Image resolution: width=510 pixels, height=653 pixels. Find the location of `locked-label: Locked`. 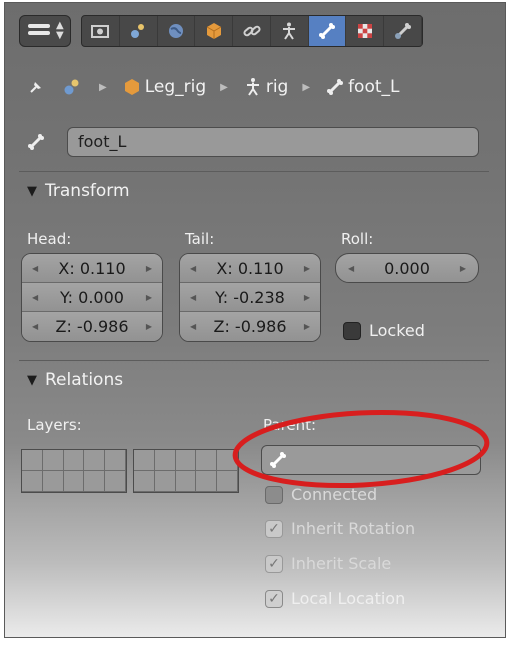

locked-label: Locked is located at coordinates (397, 330).